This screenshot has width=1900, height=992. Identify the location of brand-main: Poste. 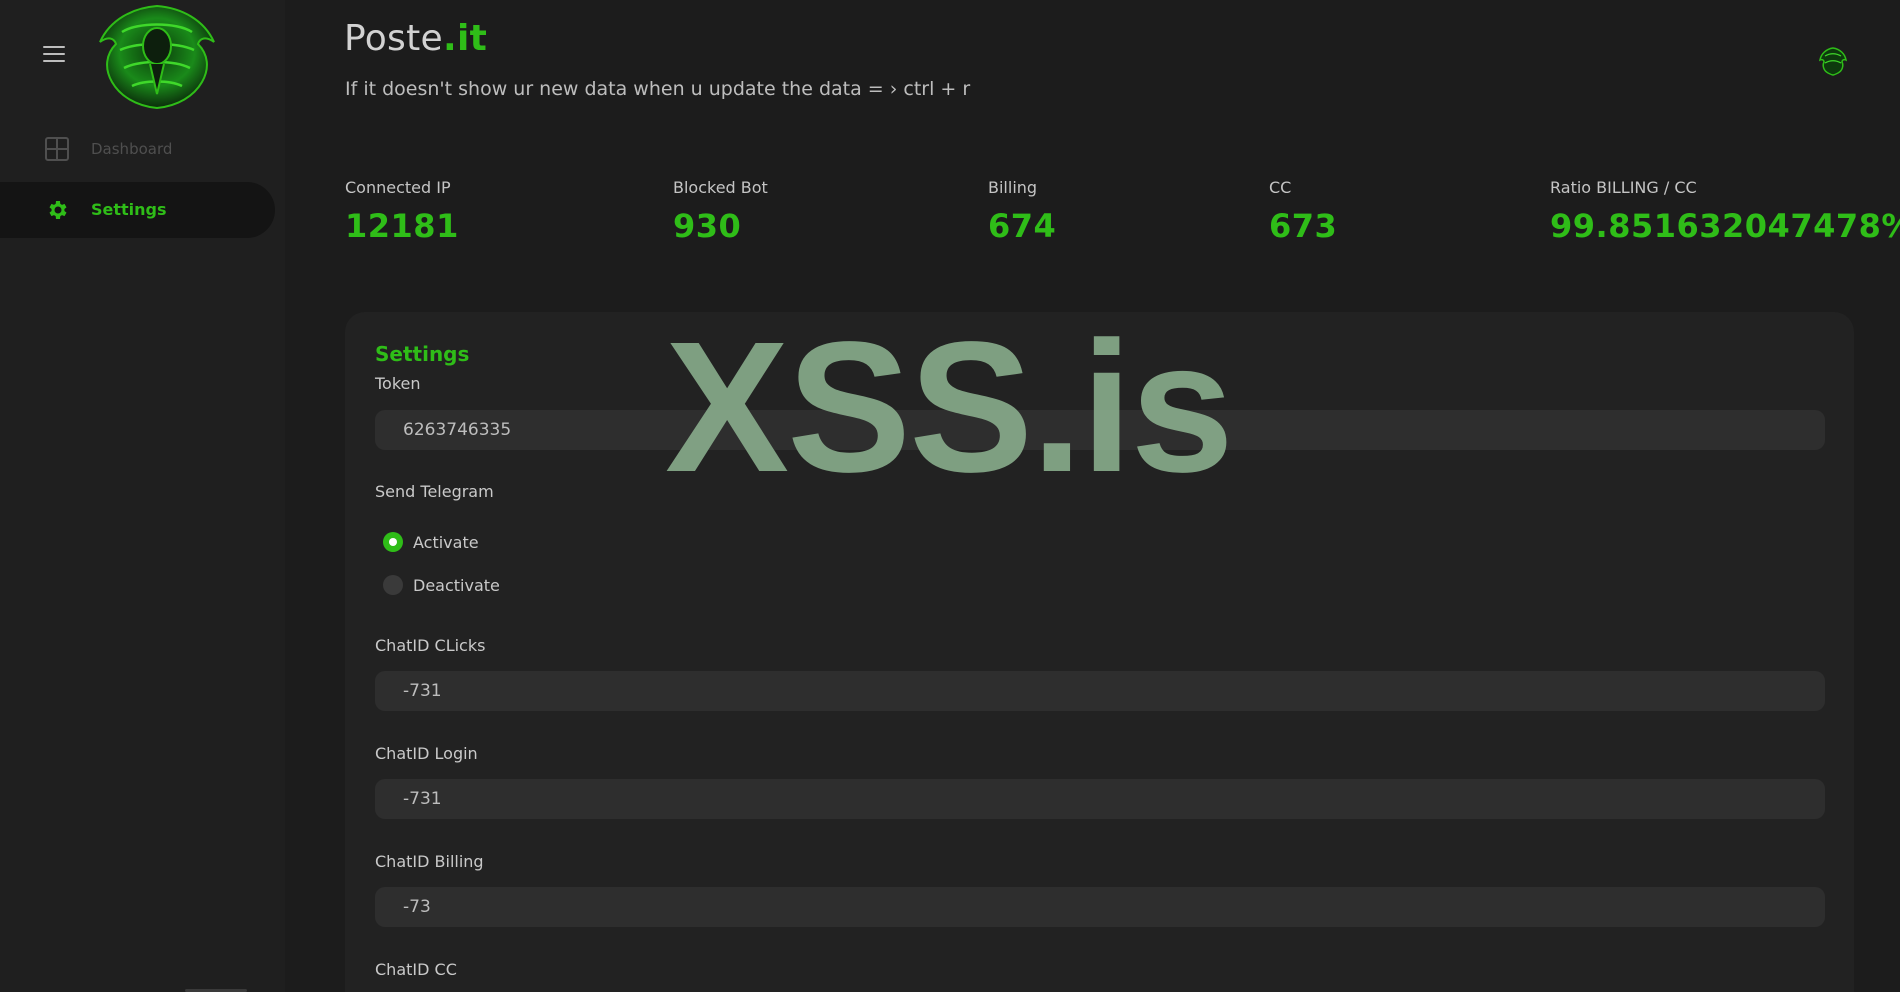
(393, 38).